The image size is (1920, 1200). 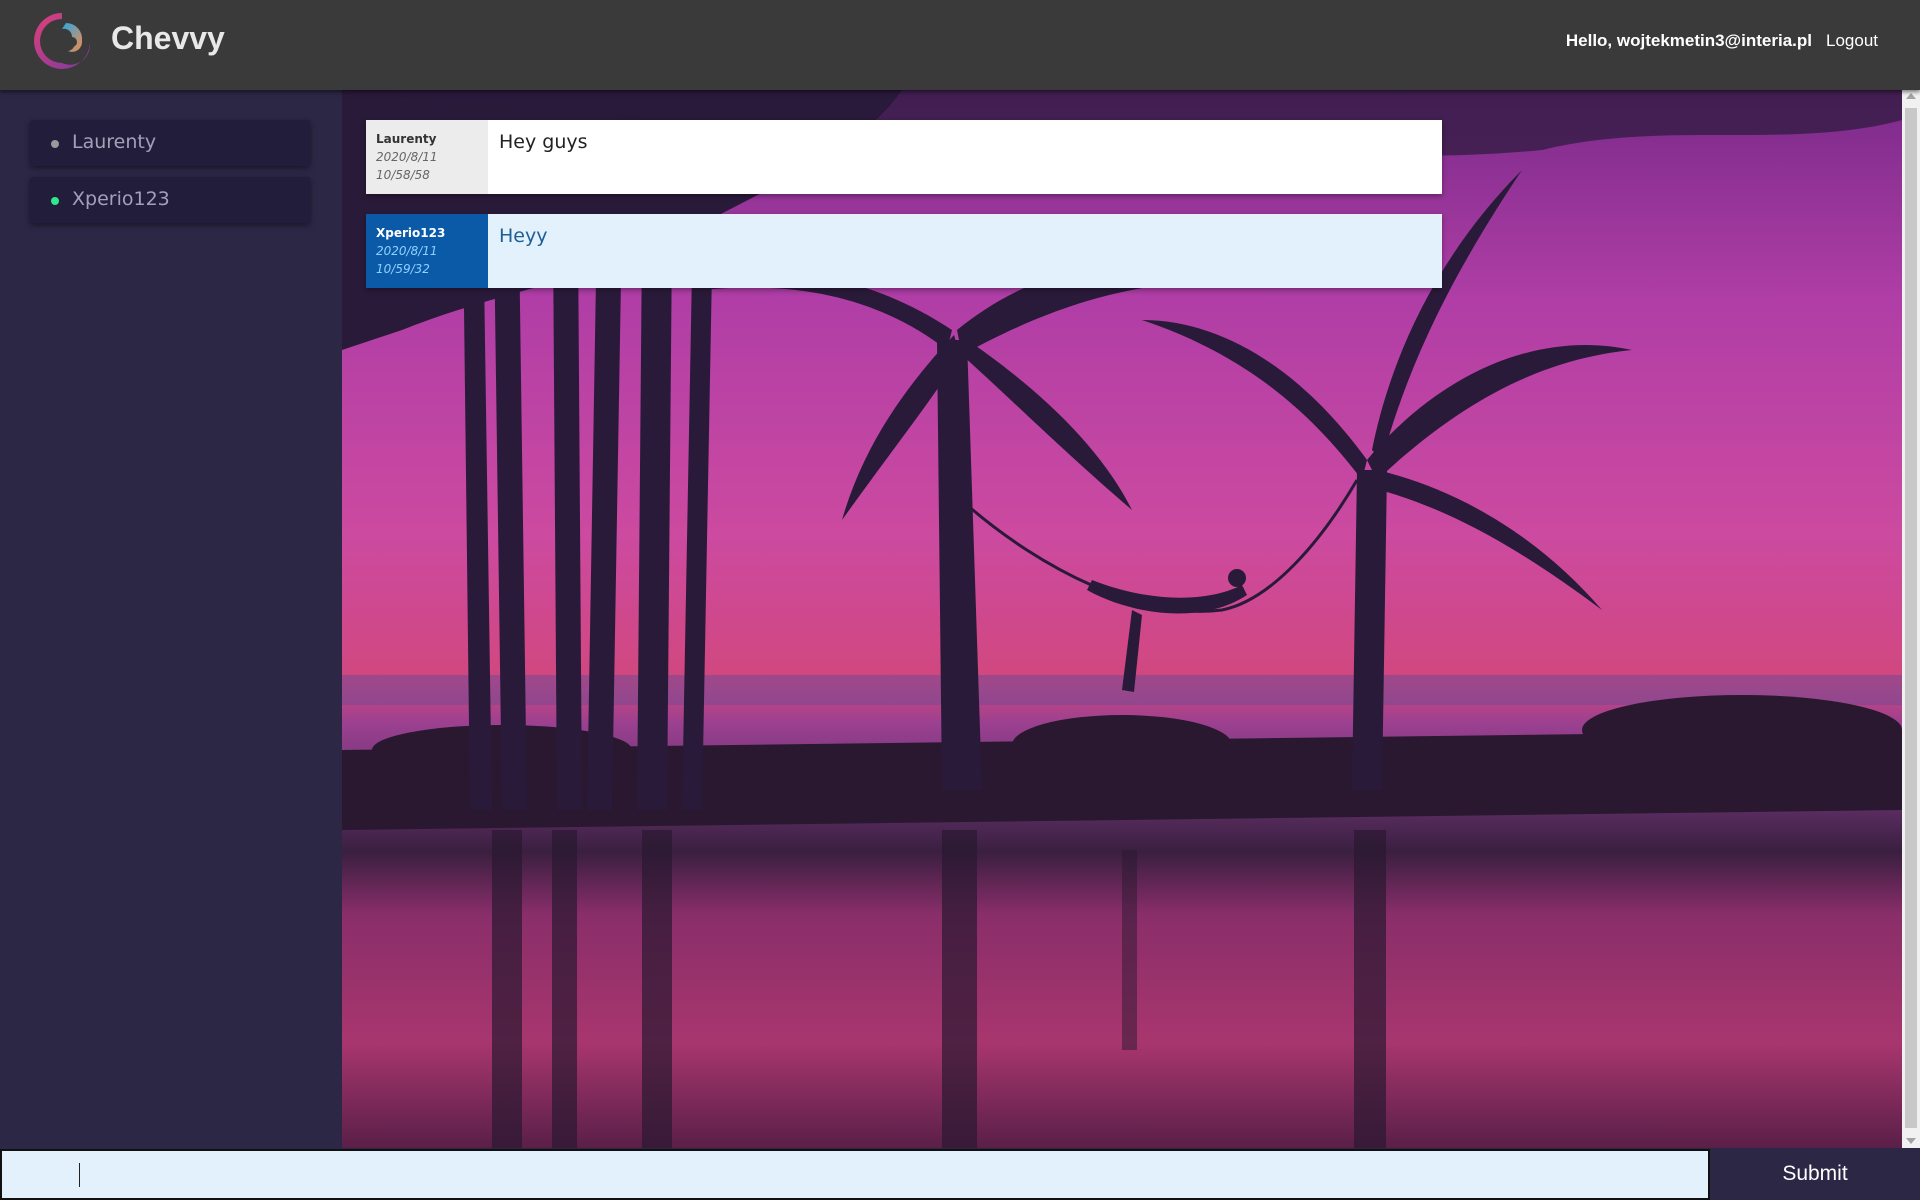 What do you see at coordinates (168, 38) in the screenshot?
I see `app-title: Chevvy` at bounding box center [168, 38].